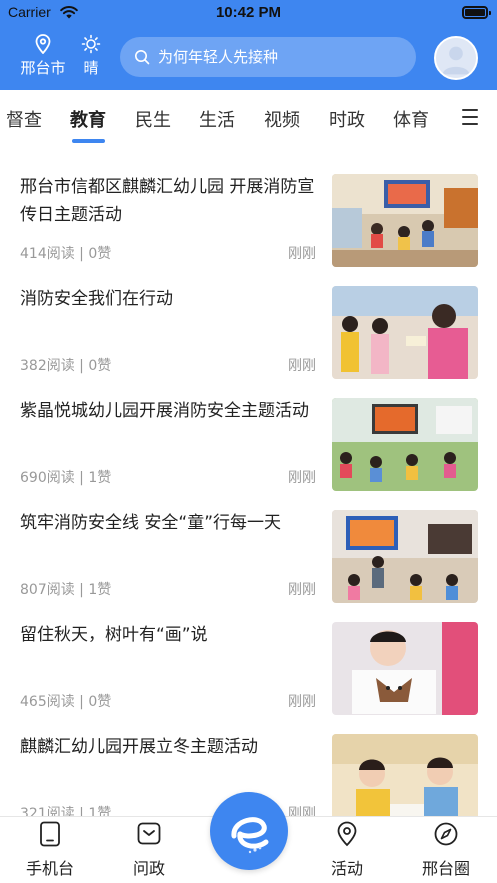 The width and height of the screenshot is (497, 883). I want to click on status-bar: Carrier 10:42 PM, so click(248, 13).